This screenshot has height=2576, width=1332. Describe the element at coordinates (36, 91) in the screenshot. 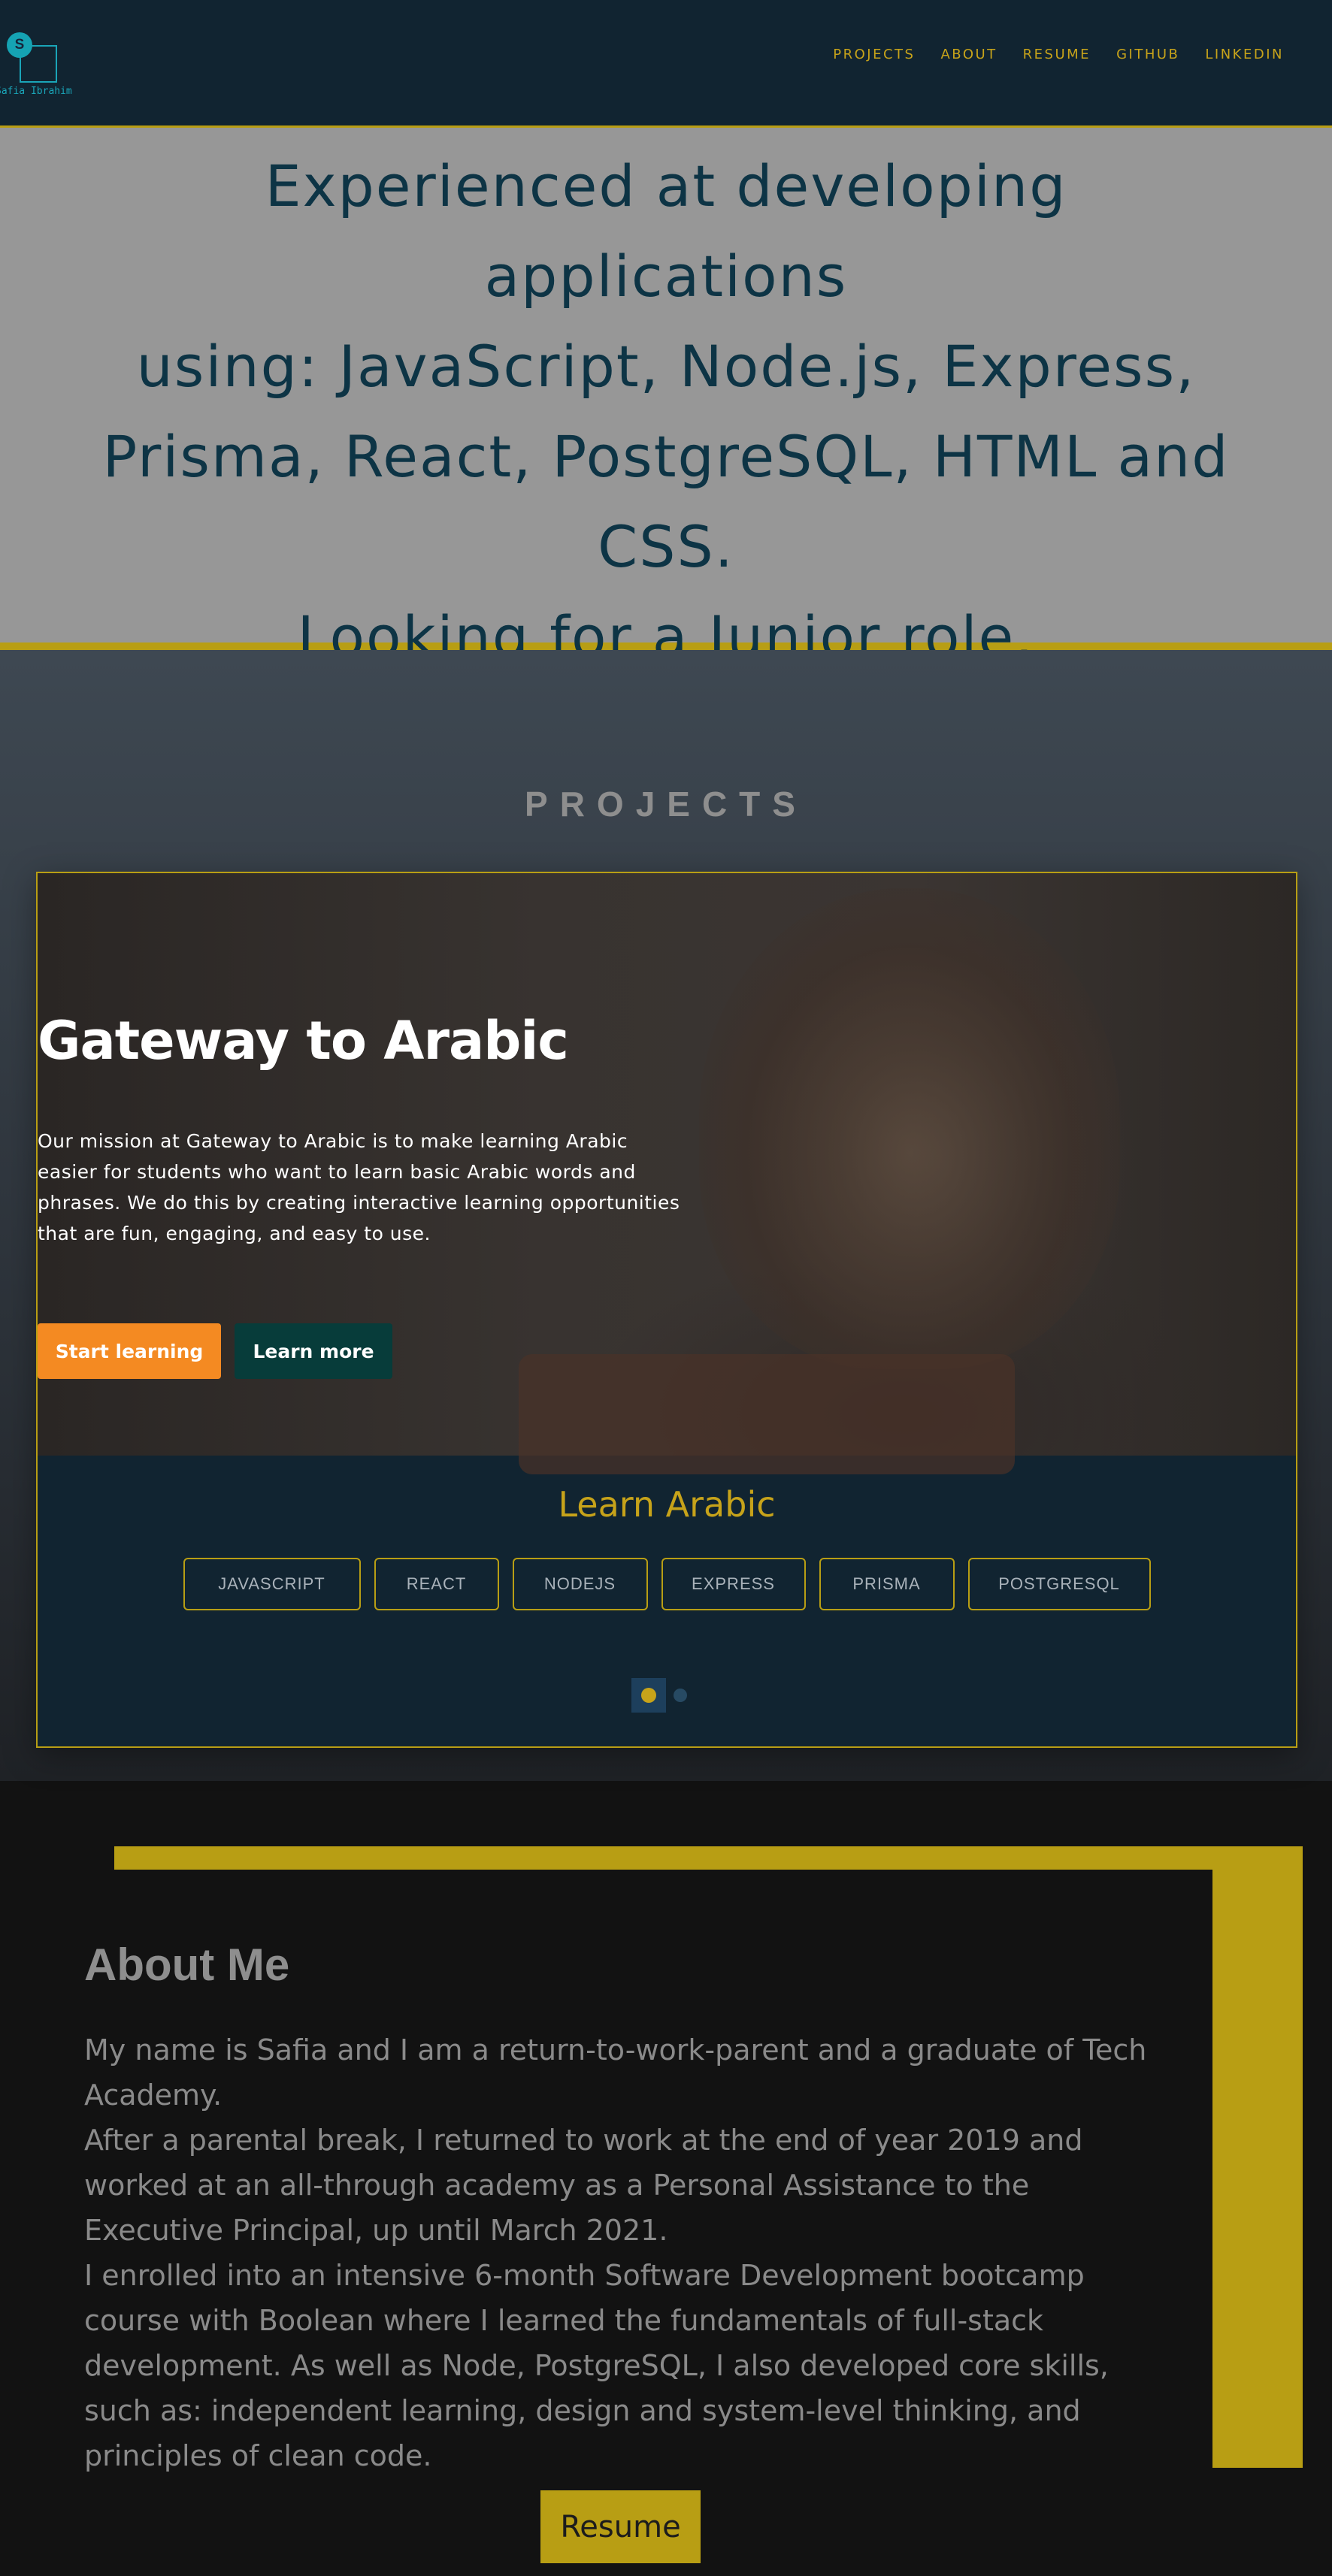

I see `logo-name: Safia Ibrahim` at that location.